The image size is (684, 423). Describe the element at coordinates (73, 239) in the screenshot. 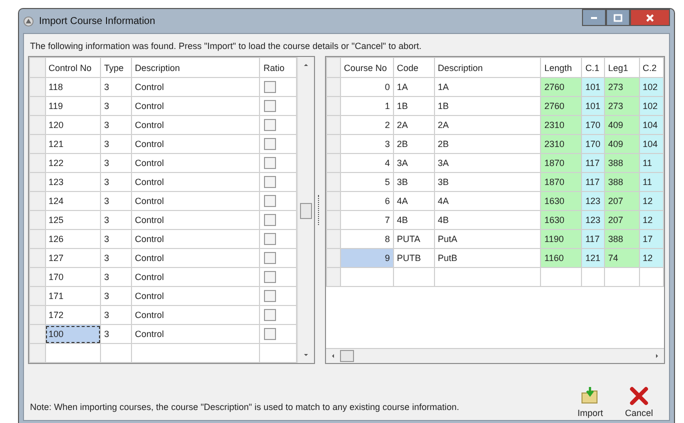

I see `table-cell: 126` at that location.